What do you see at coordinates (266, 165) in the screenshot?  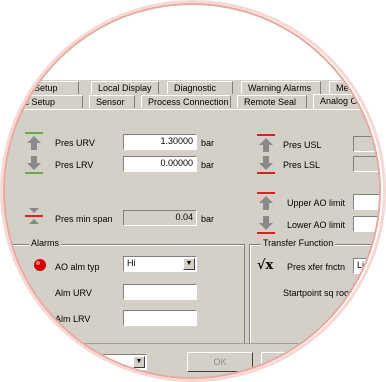 I see `lsl-arrow-icon` at bounding box center [266, 165].